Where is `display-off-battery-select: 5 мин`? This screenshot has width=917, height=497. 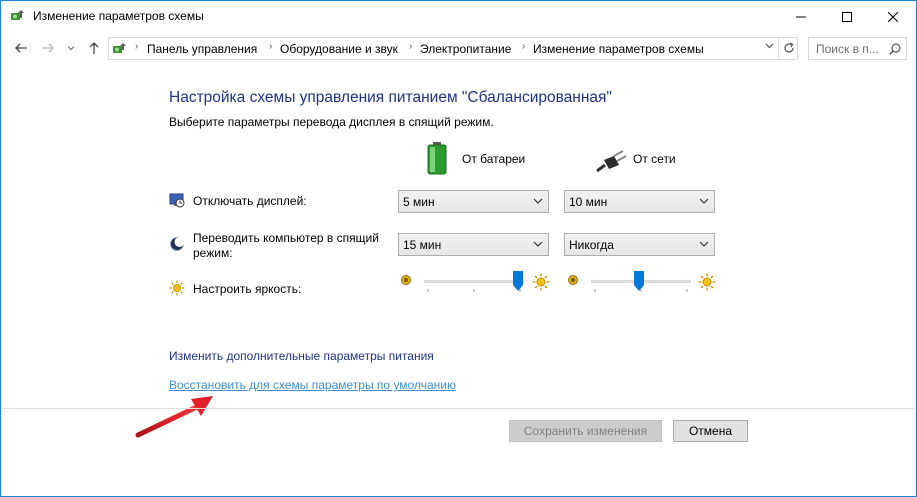
display-off-battery-select: 5 мин is located at coordinates (473, 201).